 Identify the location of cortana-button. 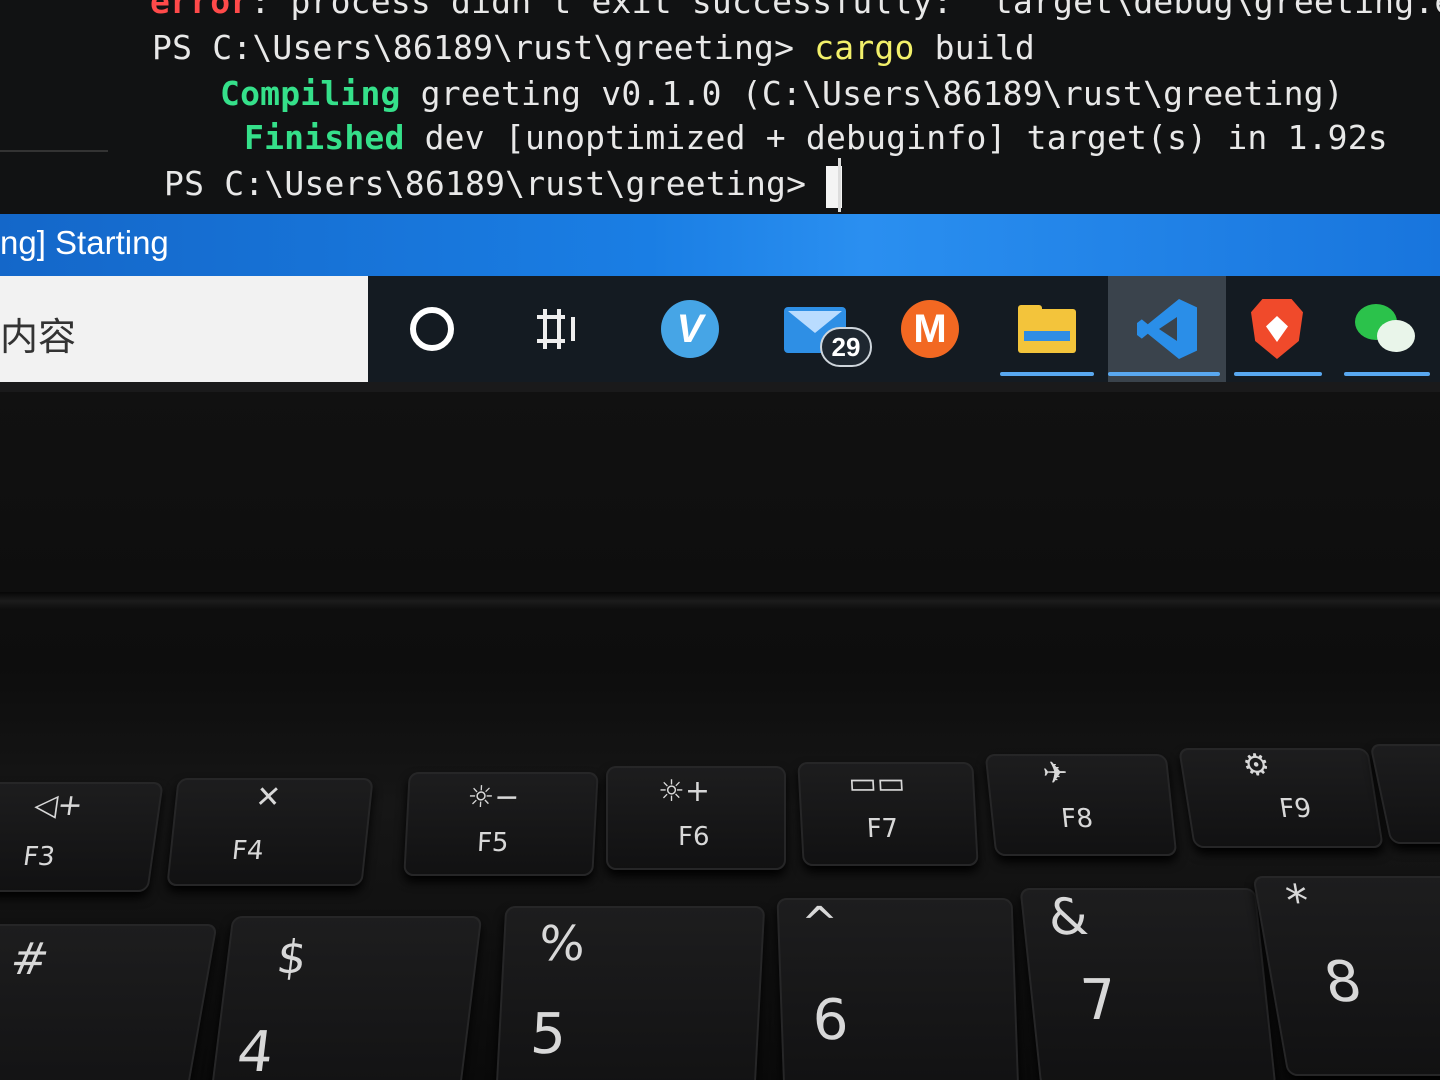
(432, 329).